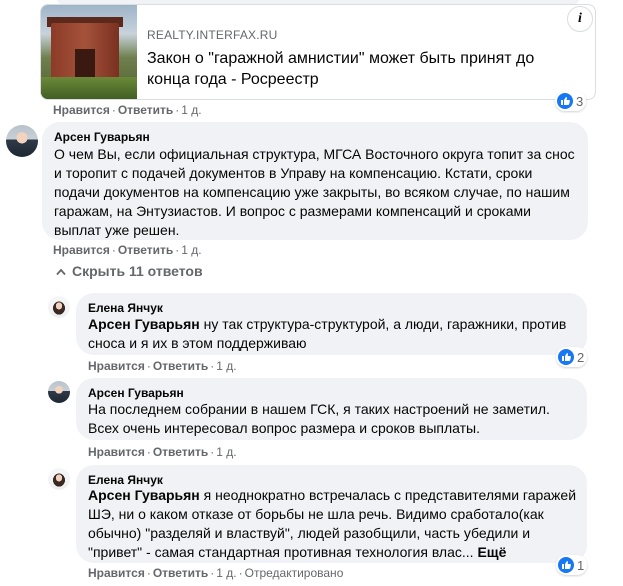 Image resolution: width=623 pixels, height=586 pixels. I want to click on like-reaction-count: 1, so click(572, 565).